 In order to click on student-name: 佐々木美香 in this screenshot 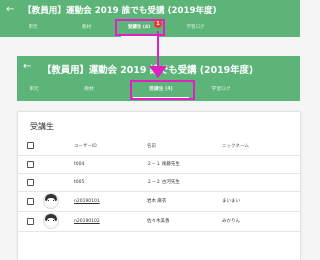, I will do `click(158, 221)`.